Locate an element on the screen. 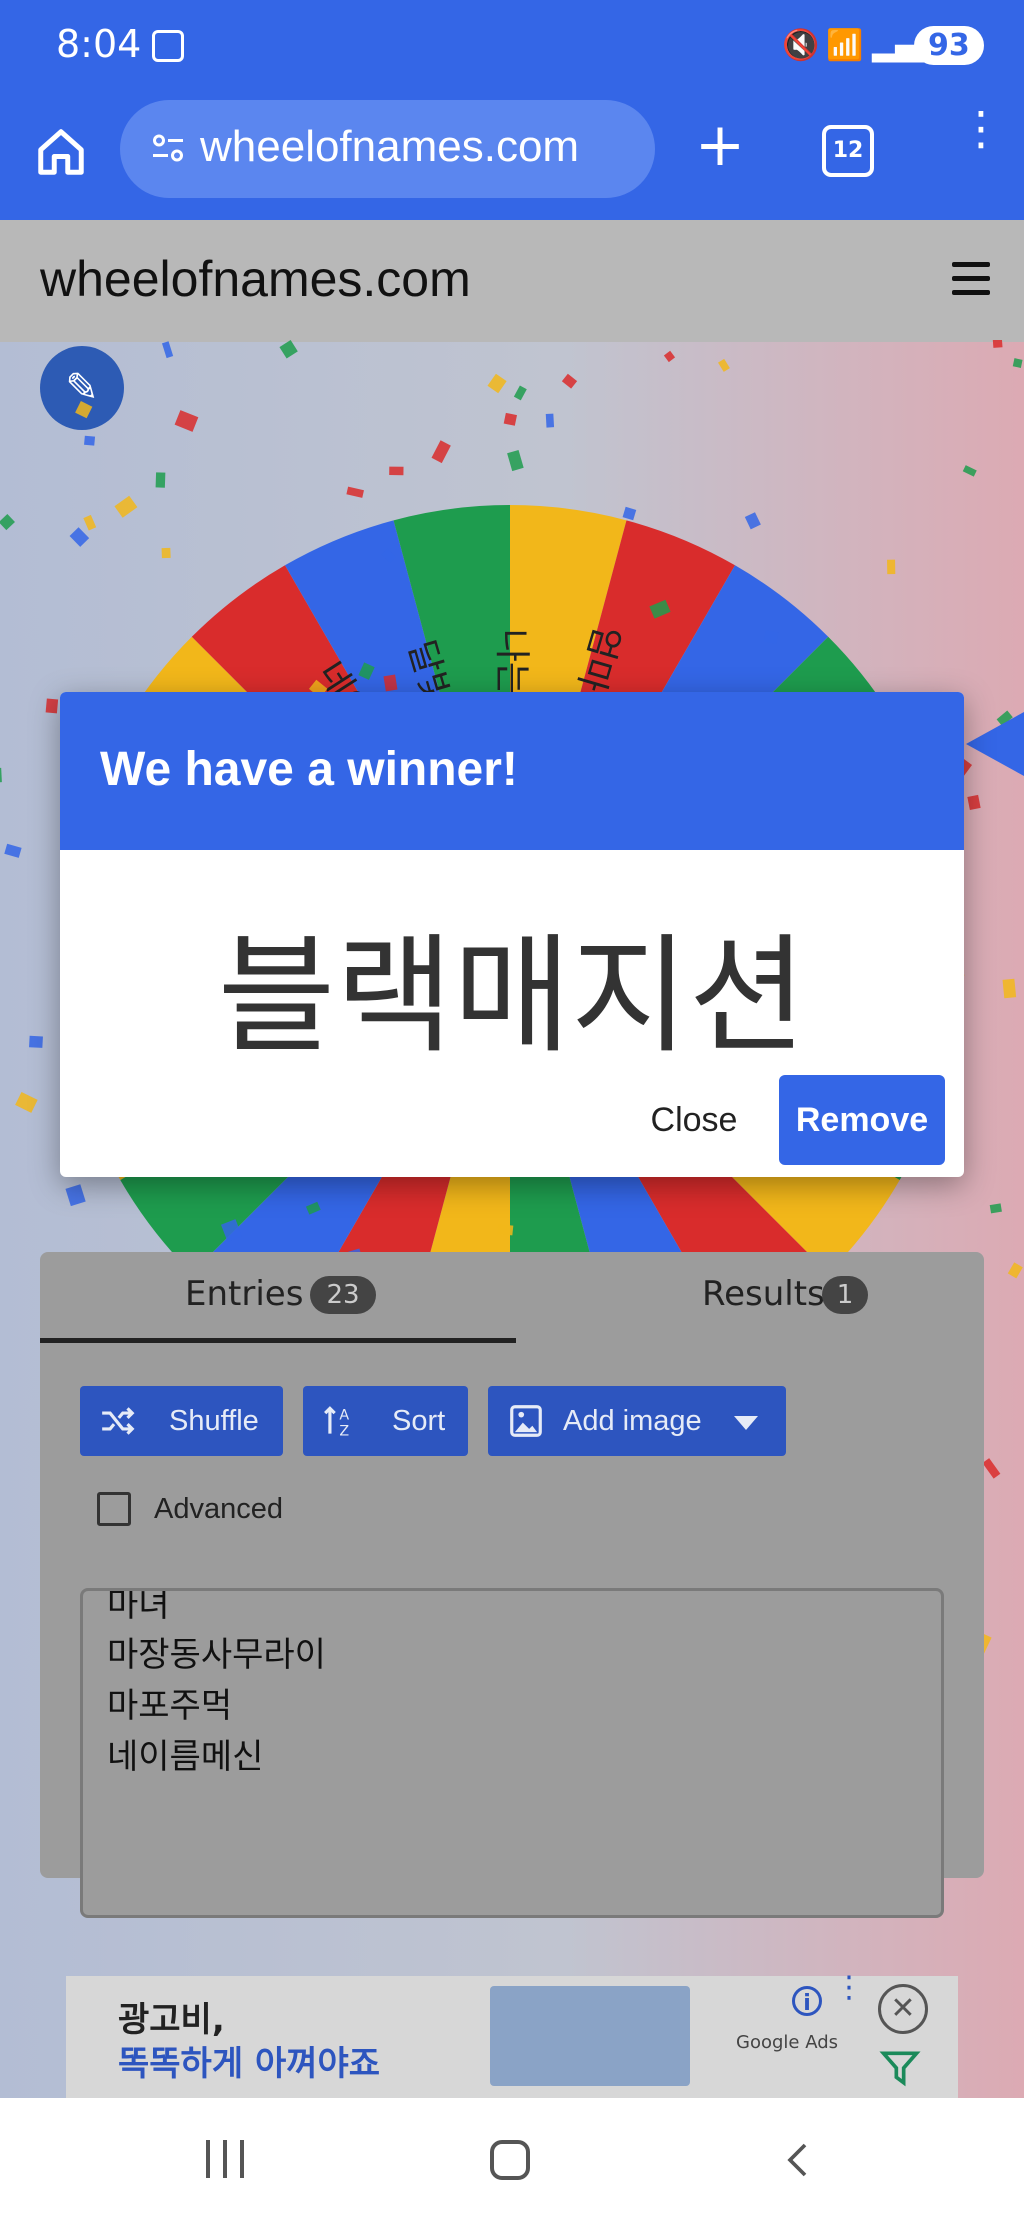  dialog-header: We have a winner! is located at coordinates (512, 771).